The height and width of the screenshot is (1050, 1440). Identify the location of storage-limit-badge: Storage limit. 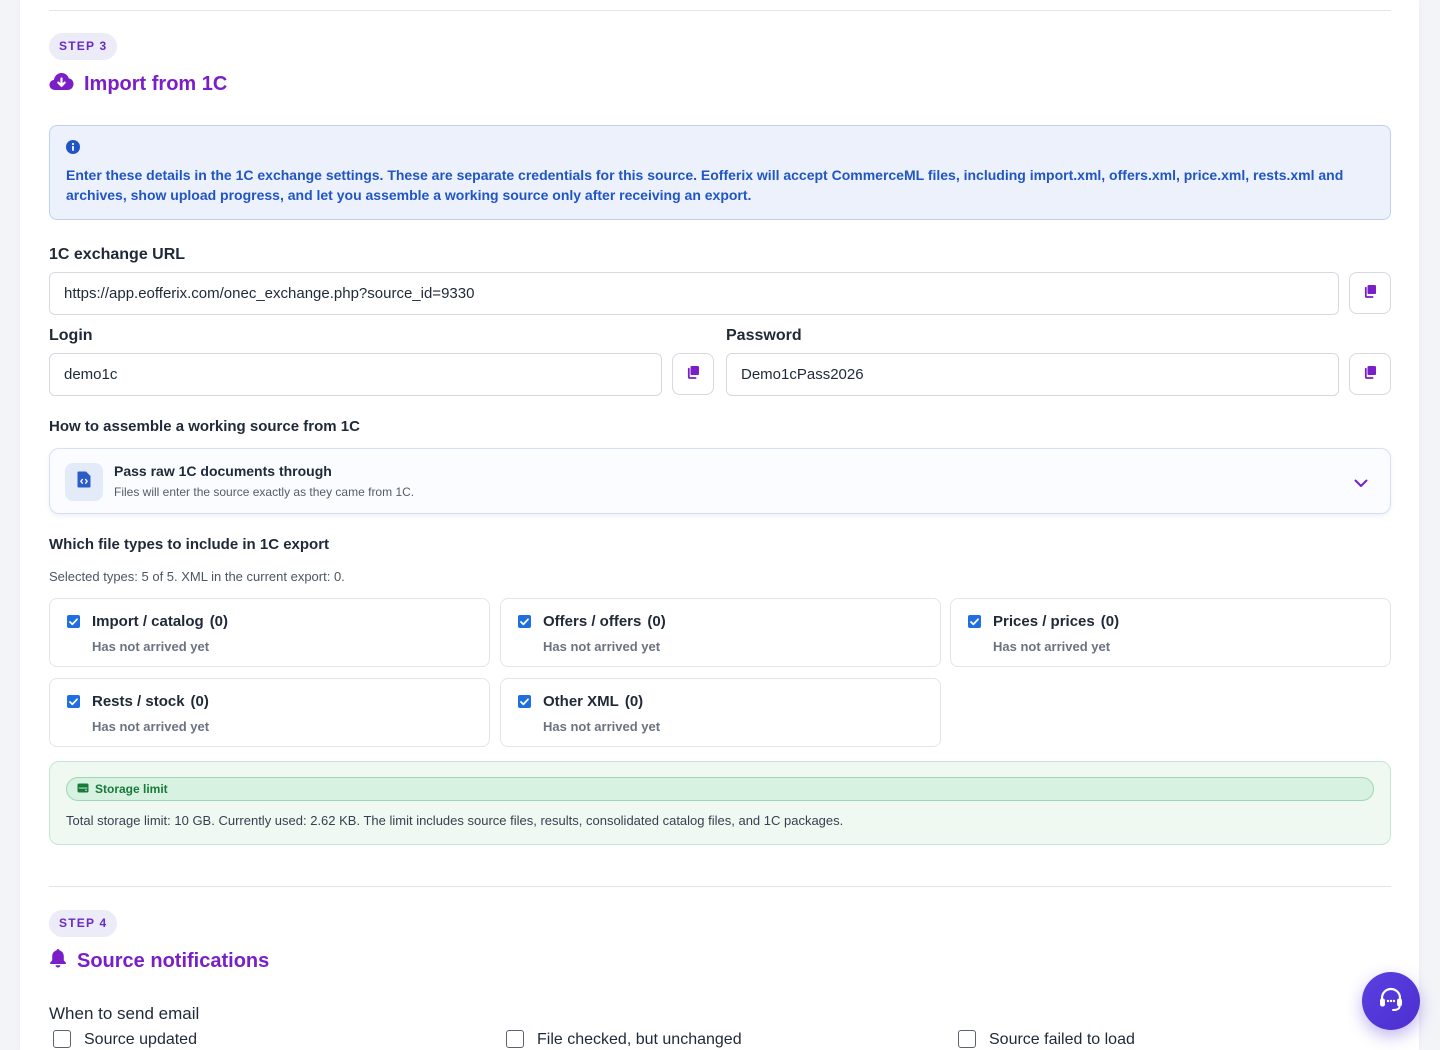
(720, 789).